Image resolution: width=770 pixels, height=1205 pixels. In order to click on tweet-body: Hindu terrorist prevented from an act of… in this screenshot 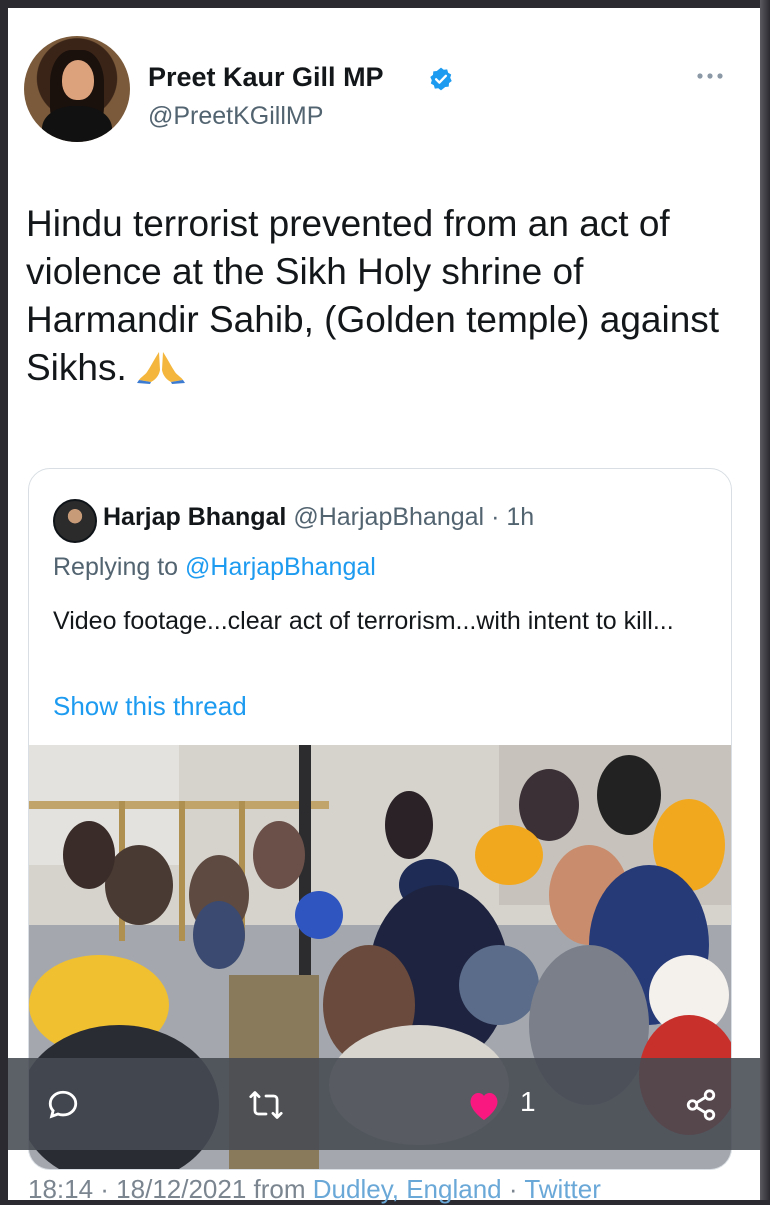, I will do `click(386, 296)`.